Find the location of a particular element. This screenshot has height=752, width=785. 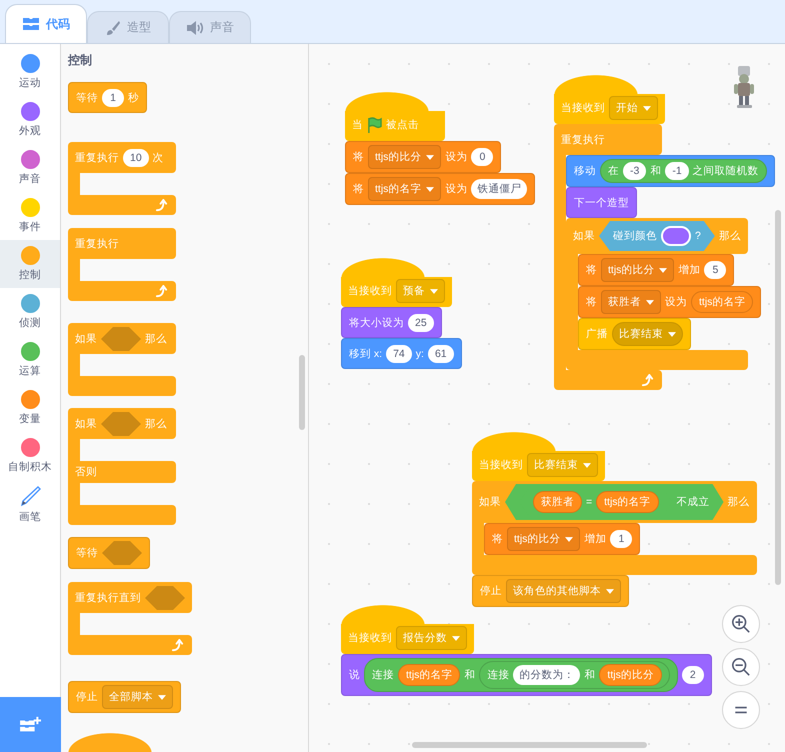

number-input: 25 is located at coordinates (421, 323).